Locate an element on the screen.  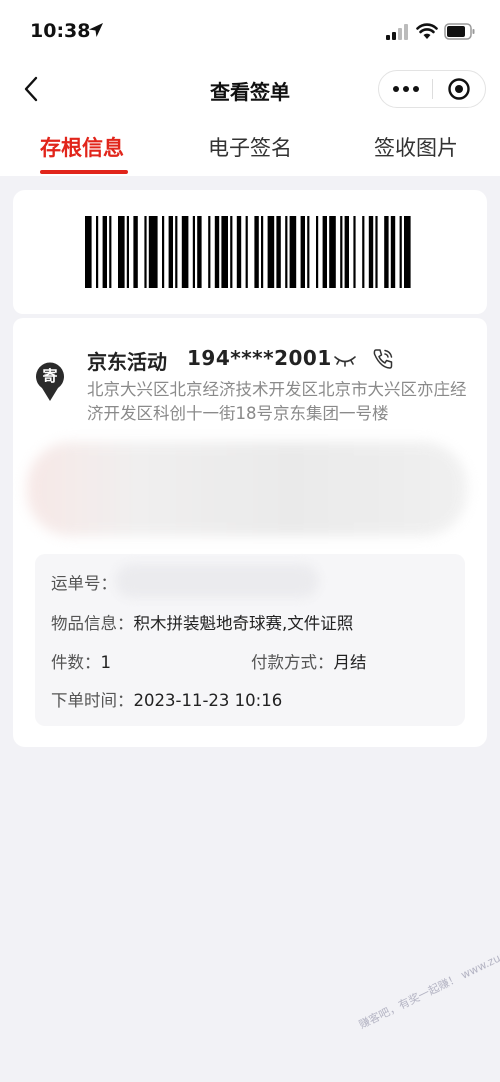
payment-row: 付款方式：月结 is located at coordinates (309, 661).